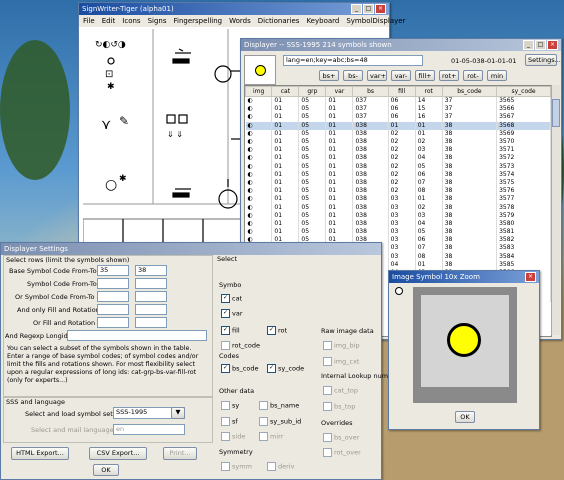 The width and height of the screenshot is (564, 480). Describe the element at coordinates (523, 91) in the screenshot. I see `column-header: sy_code` at that location.